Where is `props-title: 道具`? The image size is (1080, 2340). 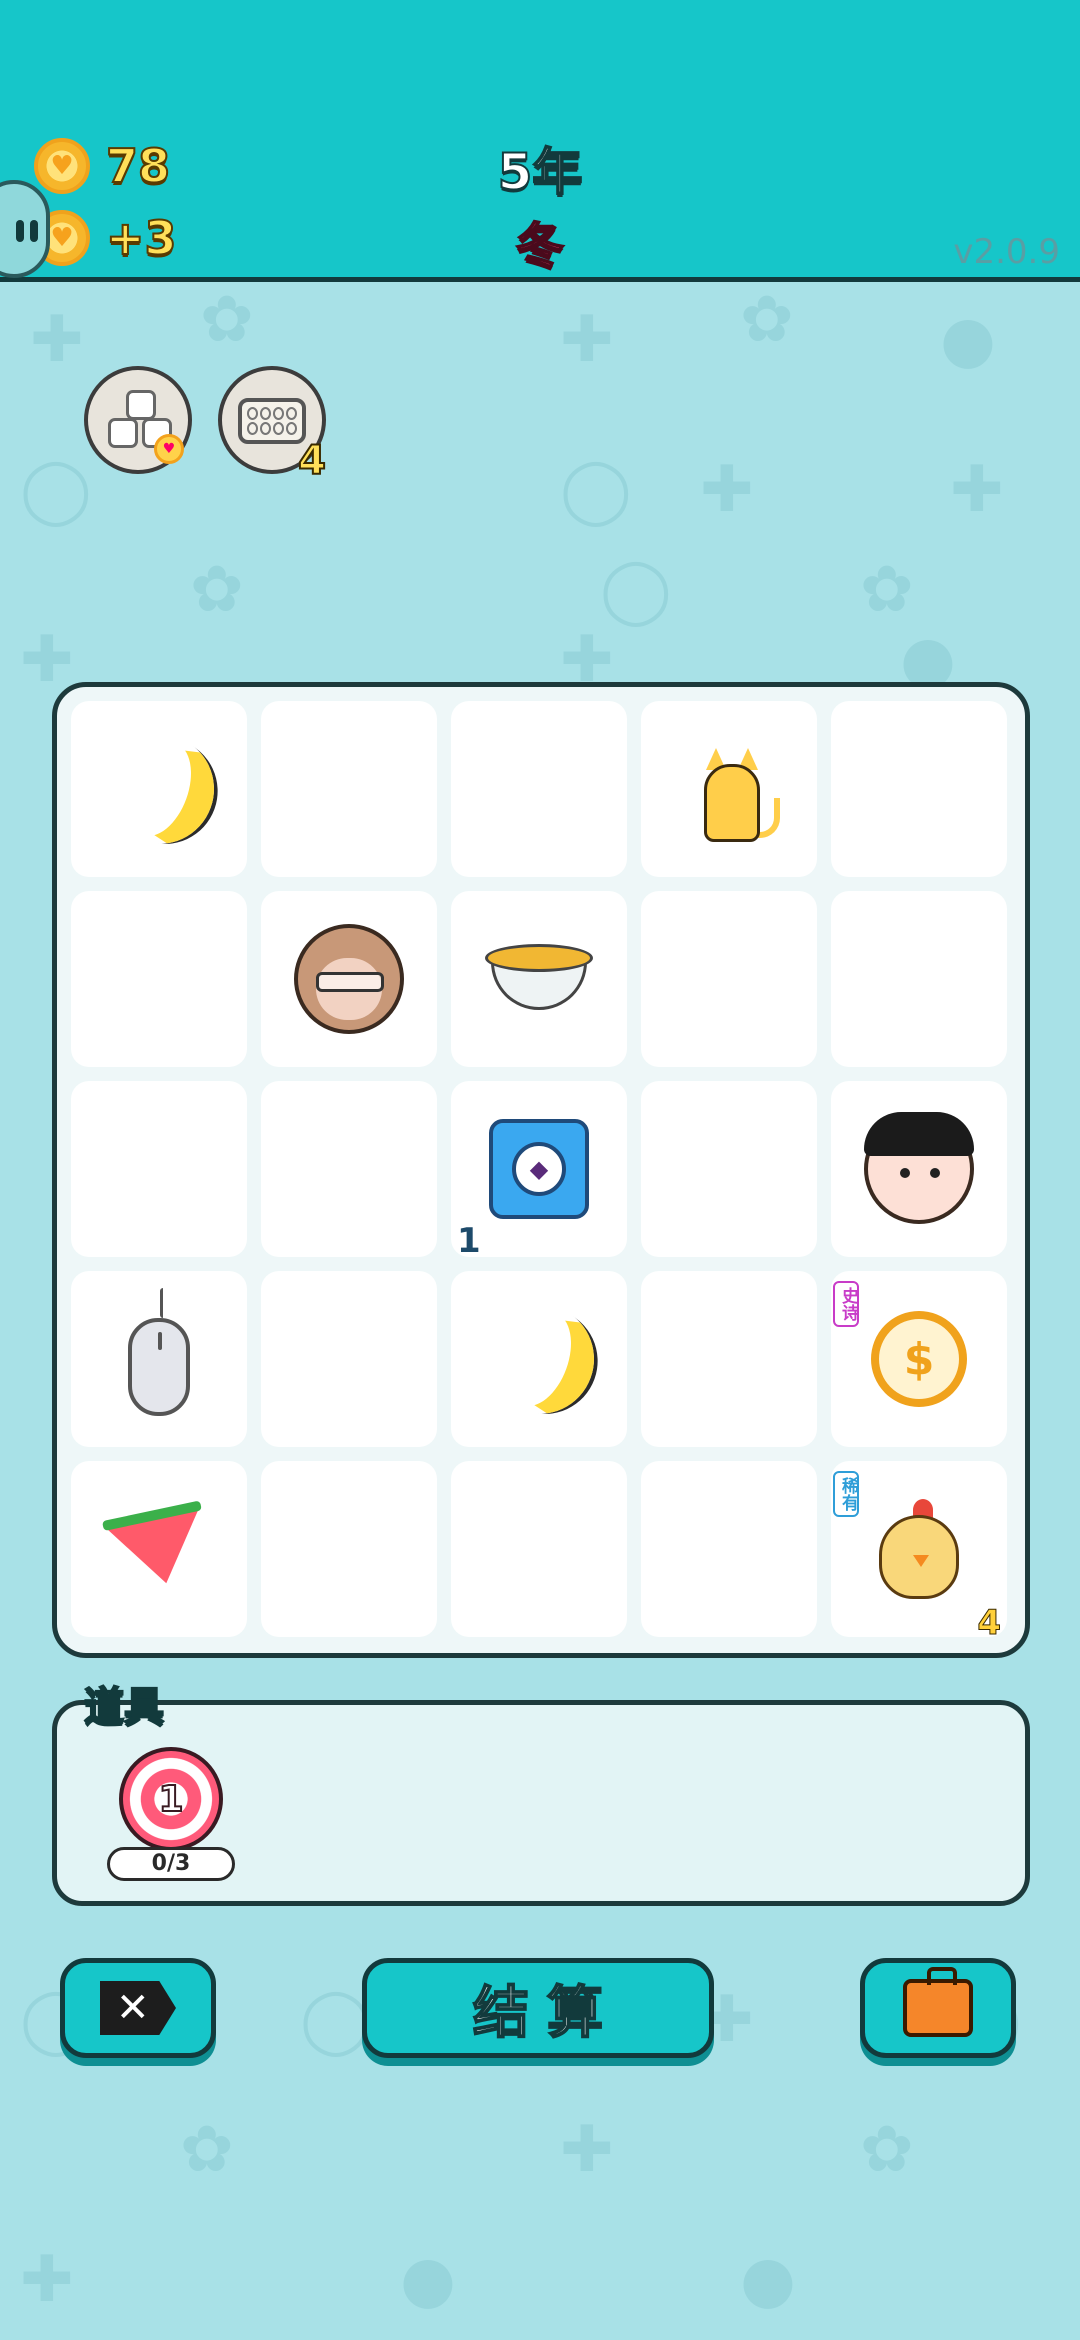
props-title: 道具 is located at coordinates (124, 1707).